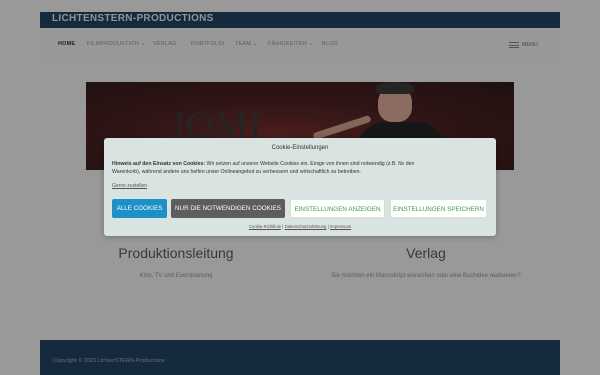 The image size is (600, 375). What do you see at coordinates (228, 208) in the screenshot?
I see `necessary-cookies-button: NUR DIE NOTWENDIGEN COOKIES` at bounding box center [228, 208].